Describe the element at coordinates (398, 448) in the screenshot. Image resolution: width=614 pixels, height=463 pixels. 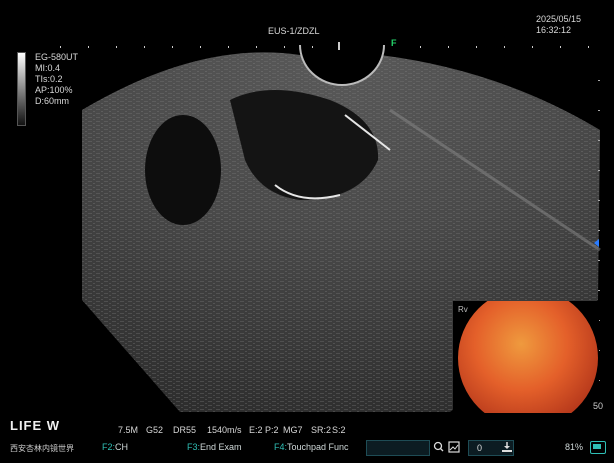
I see `touchpad-field` at that location.